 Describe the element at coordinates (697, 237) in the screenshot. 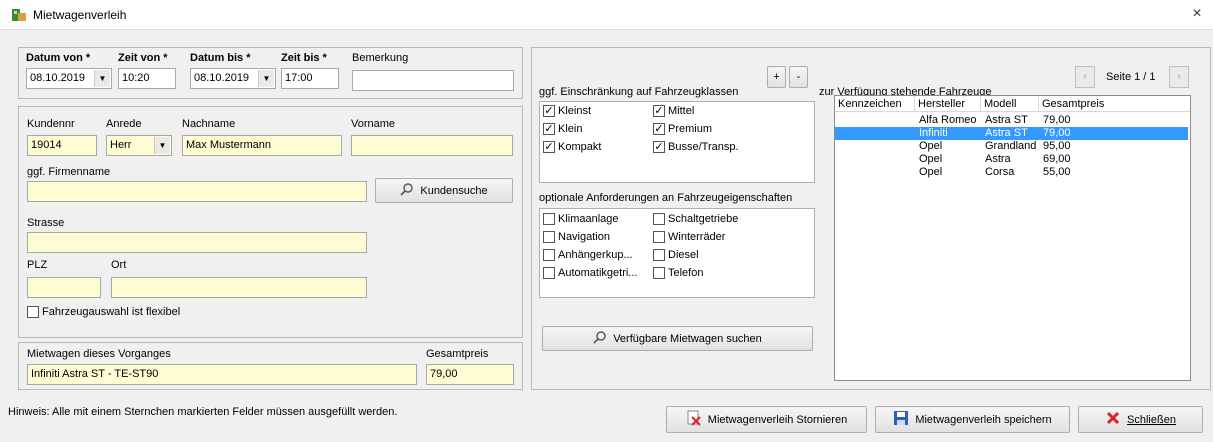

I see `feature-label: Winterräder` at that location.